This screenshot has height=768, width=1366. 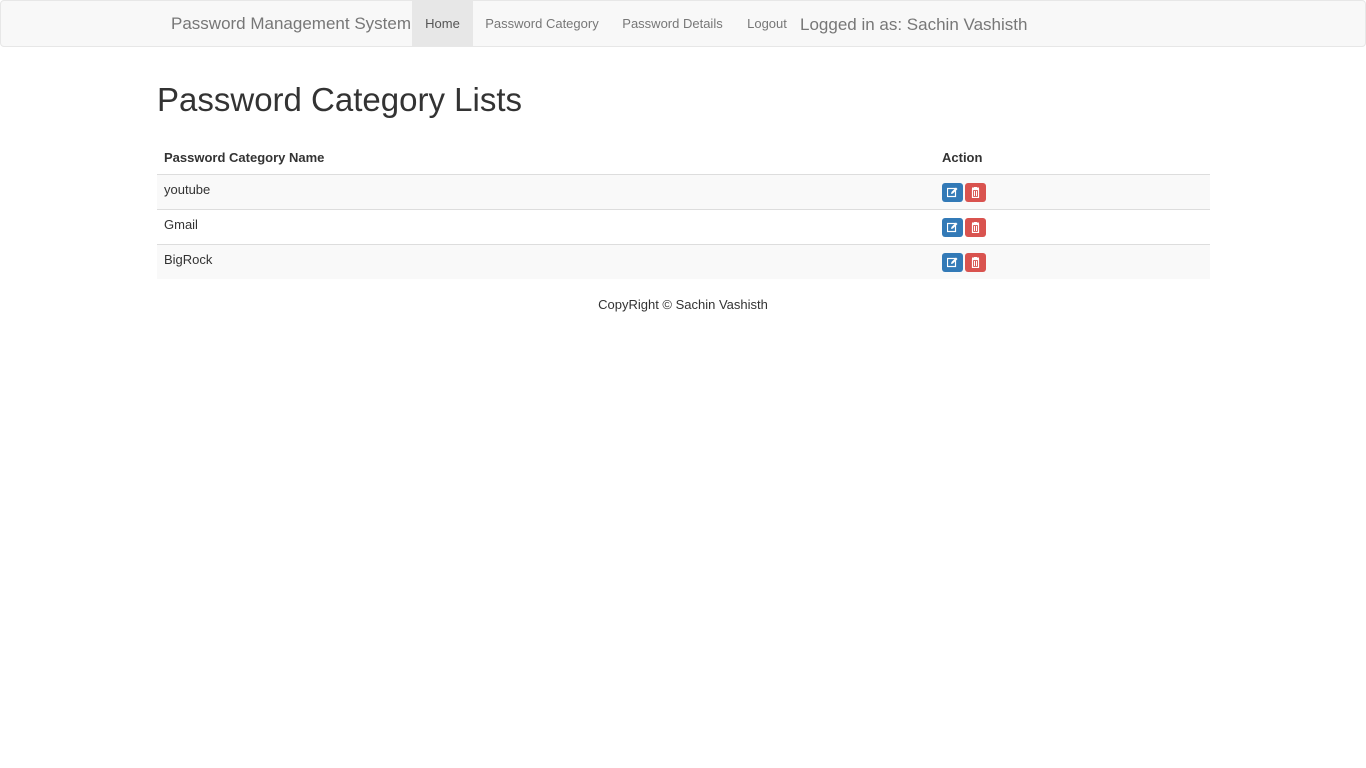 What do you see at coordinates (546, 192) in the screenshot?
I see `category-name-cell: youtube` at bounding box center [546, 192].